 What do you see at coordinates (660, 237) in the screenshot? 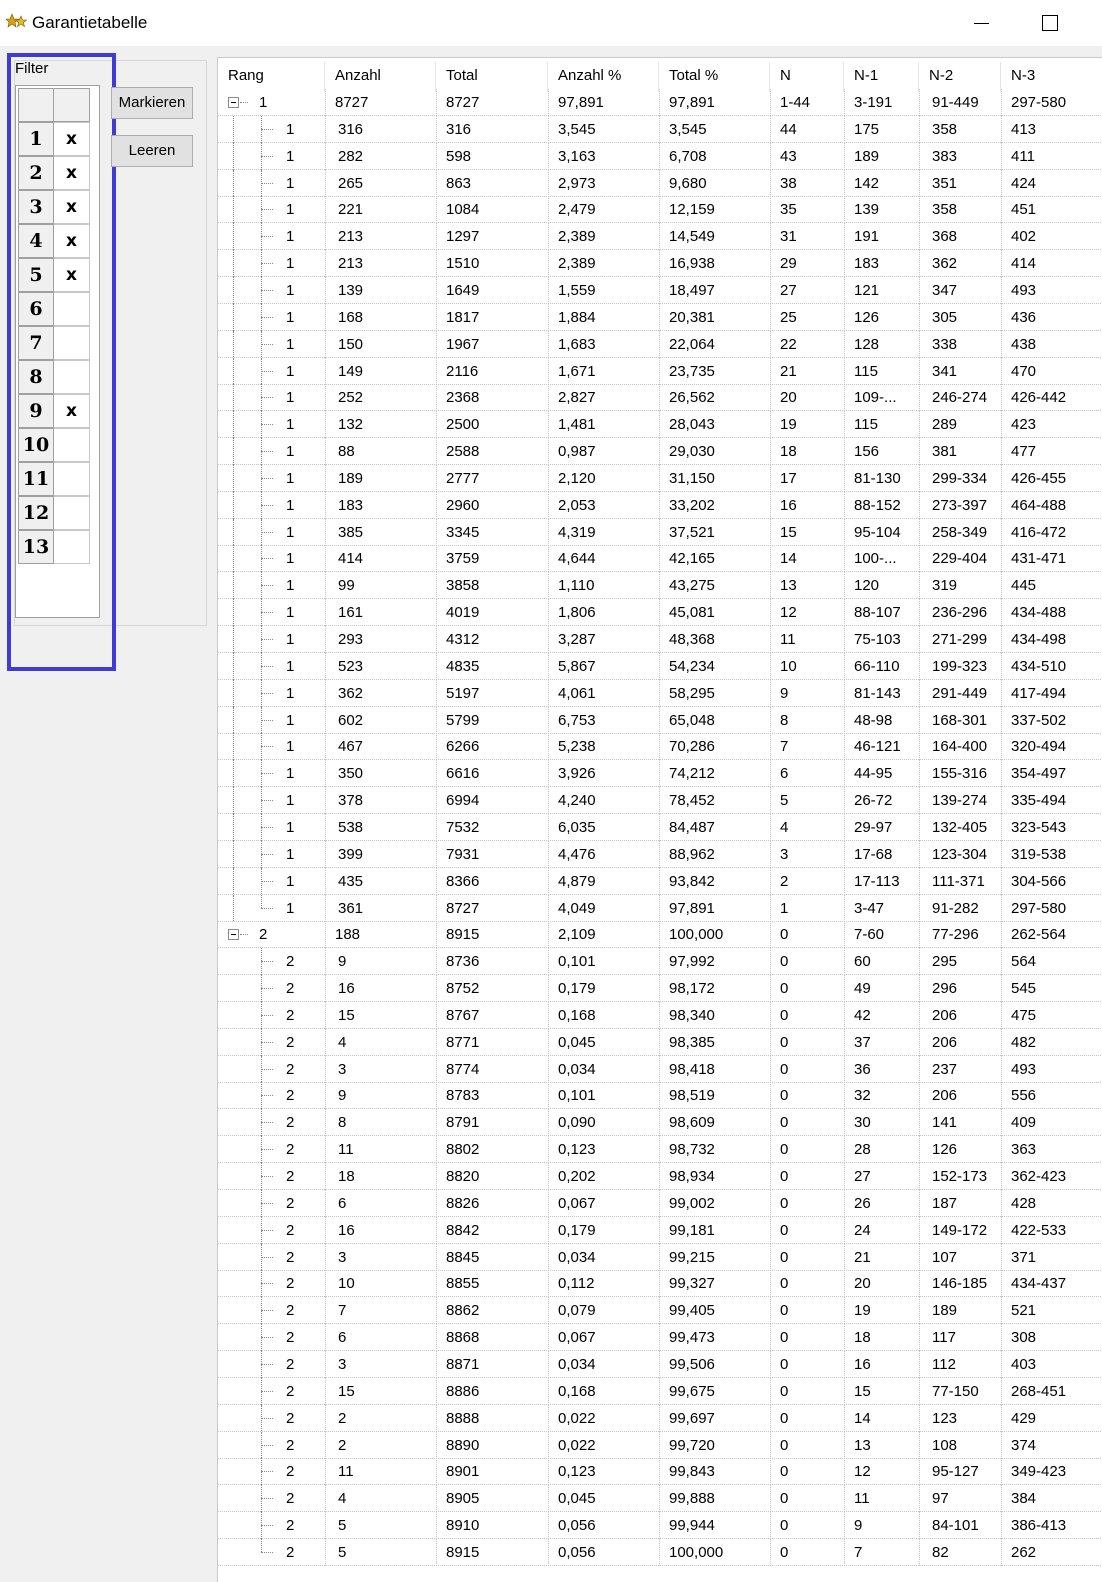
I see `table-row: 1 213 1297 2,389 14,549 31 191 368 402` at bounding box center [660, 237].